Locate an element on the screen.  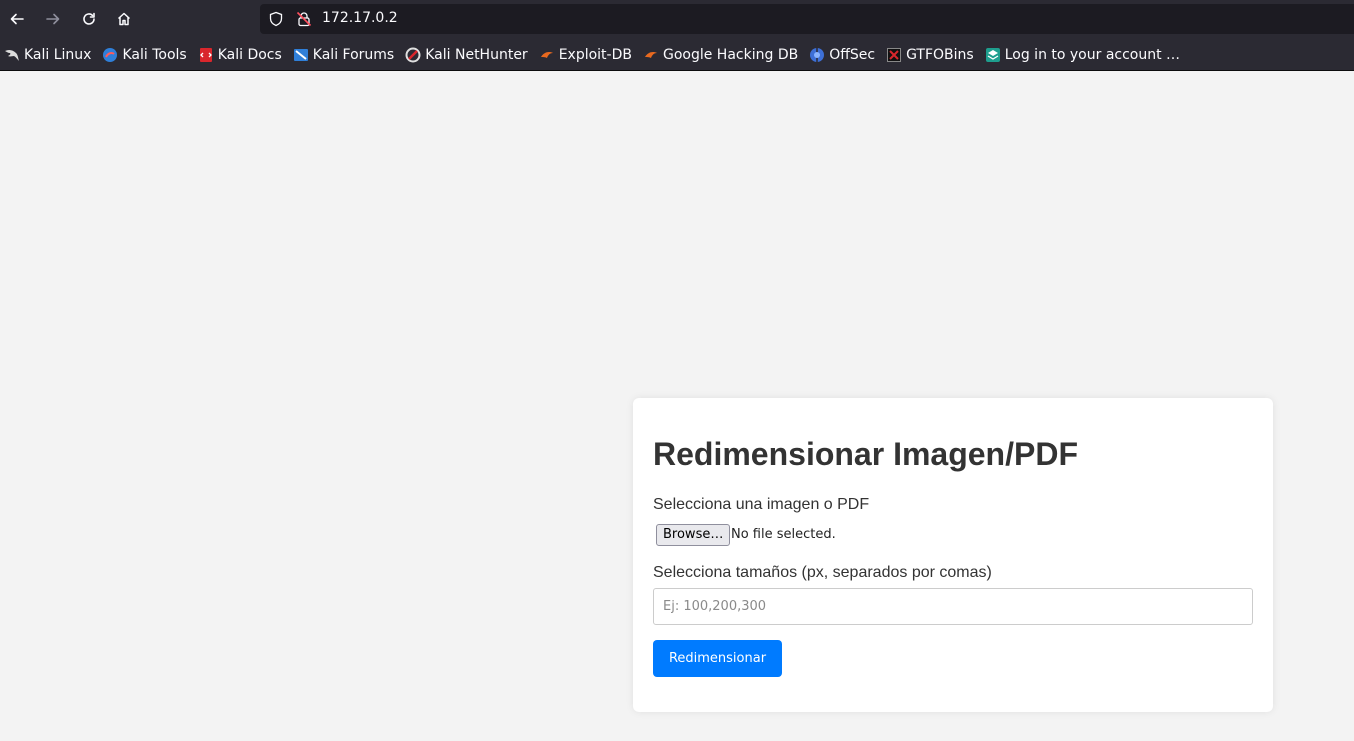
kali-nethunter-icon is located at coordinates (413, 55).